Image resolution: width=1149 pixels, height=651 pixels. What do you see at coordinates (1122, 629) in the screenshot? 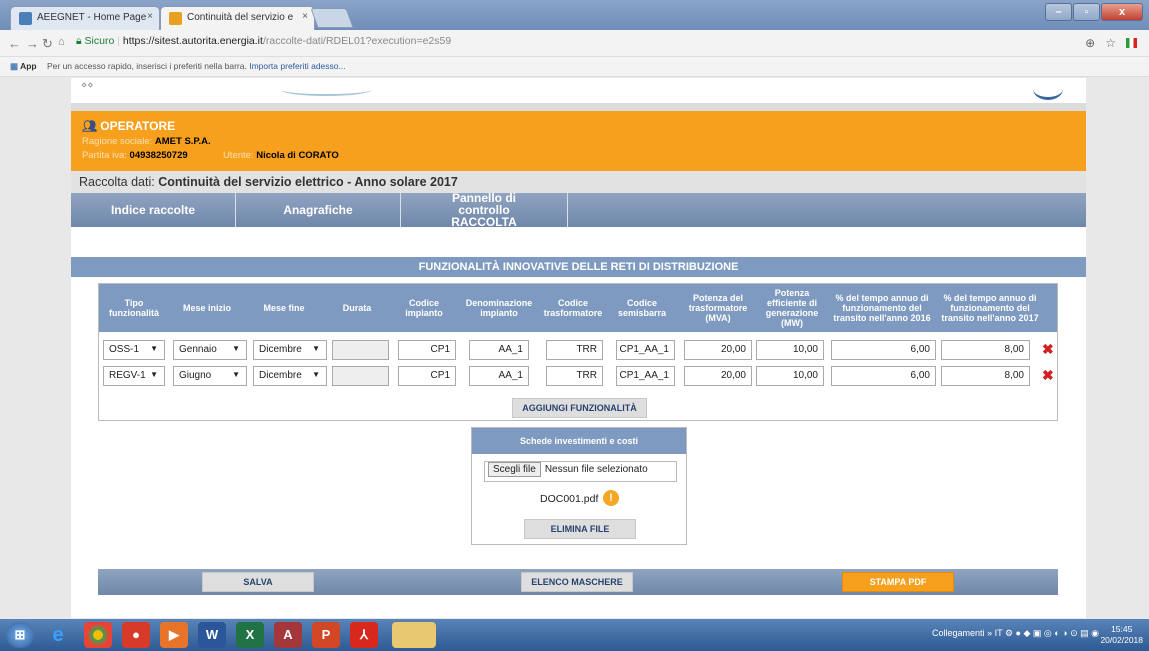
I see `clock-time: 15:45` at bounding box center [1122, 629].